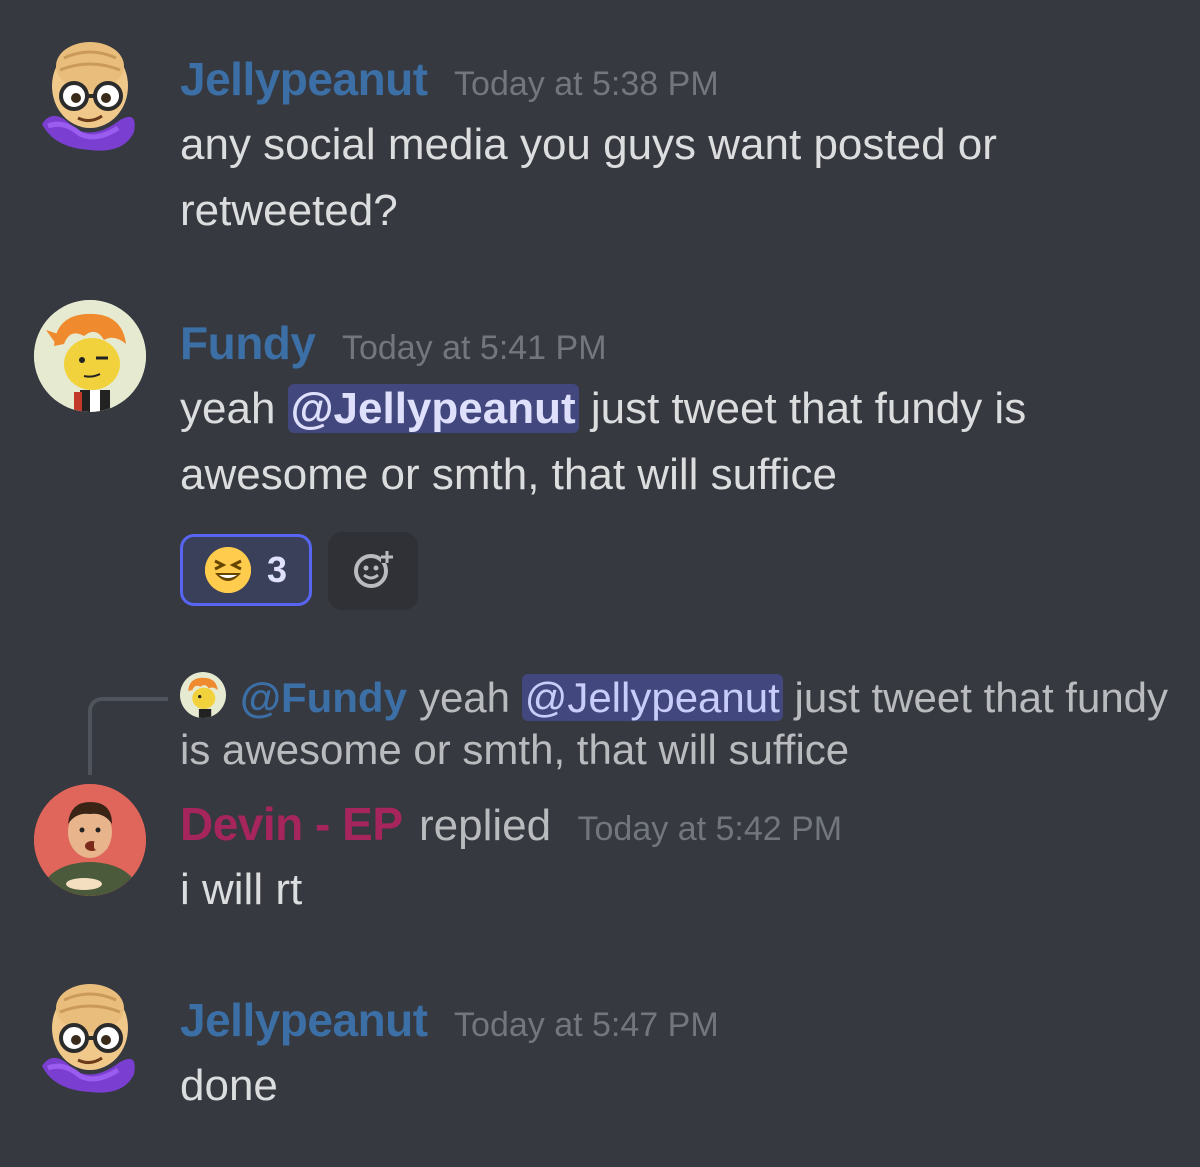  I want to click on user-mention: @Jellypeanut, so click(433, 408).